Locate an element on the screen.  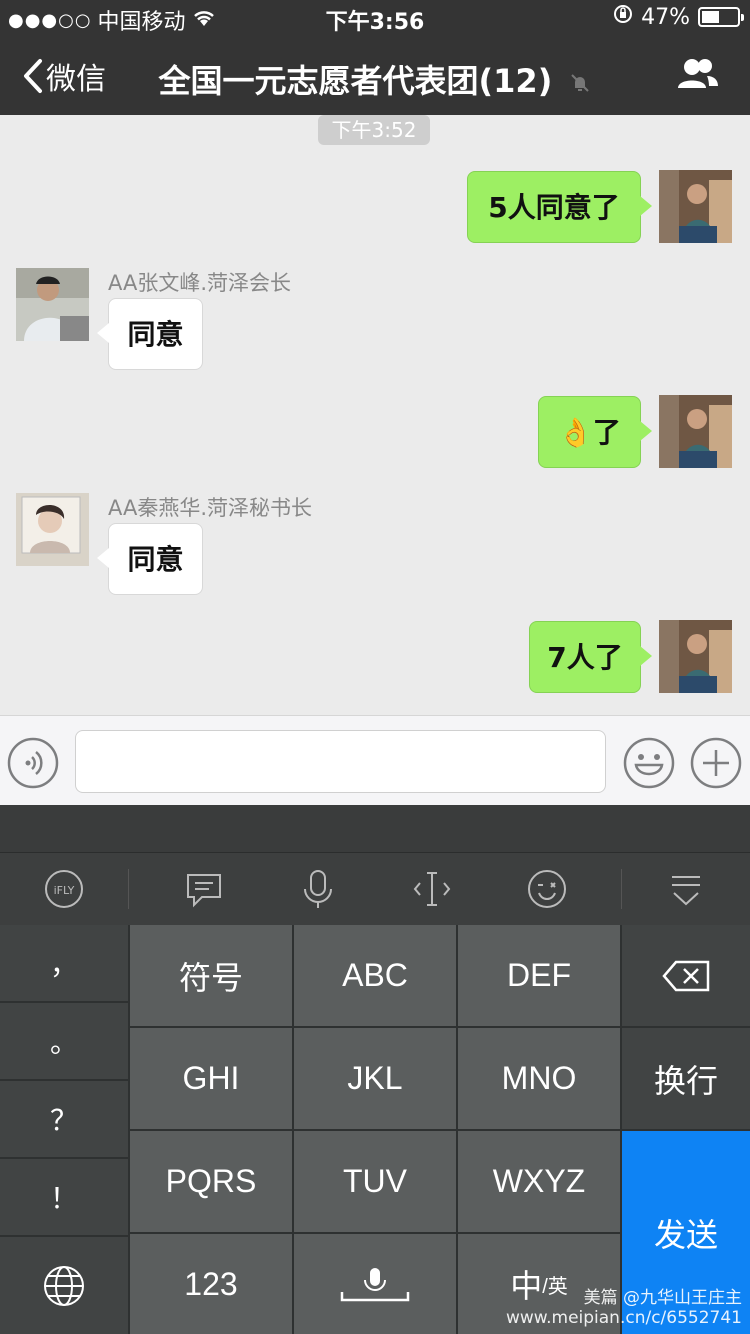
mute-icon is located at coordinates (580, 83).